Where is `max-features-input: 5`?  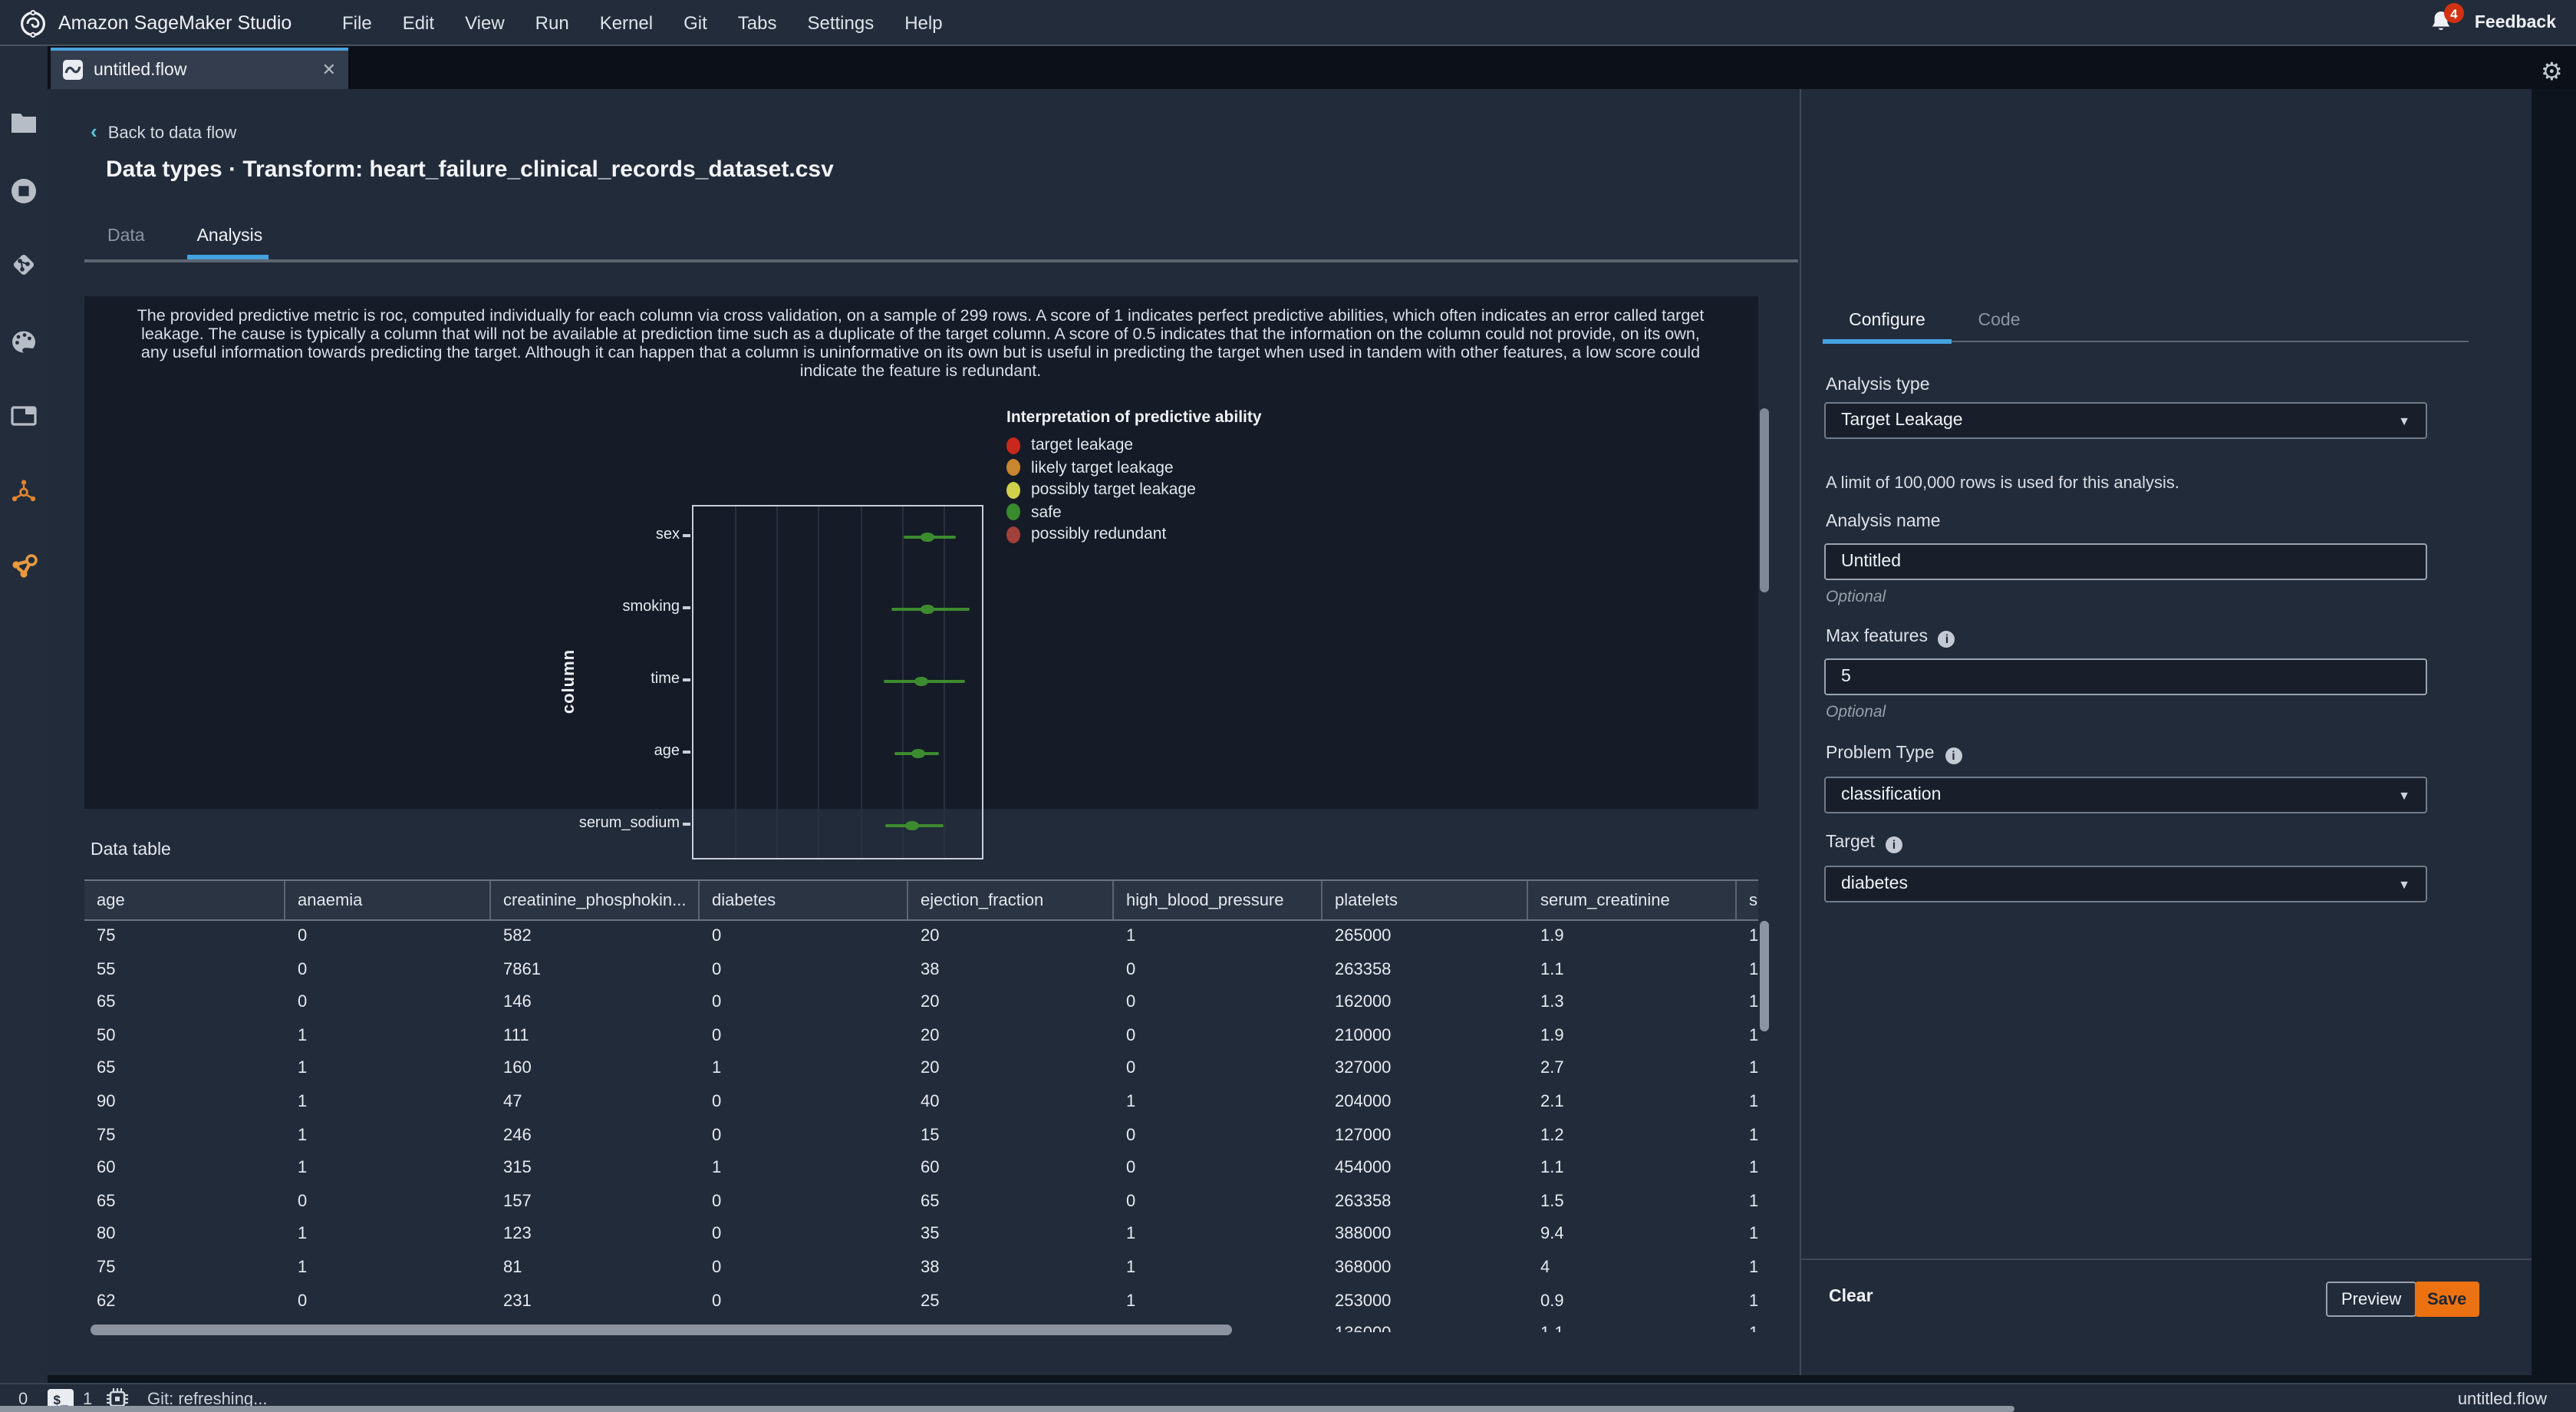 max-features-input: 5 is located at coordinates (2125, 676).